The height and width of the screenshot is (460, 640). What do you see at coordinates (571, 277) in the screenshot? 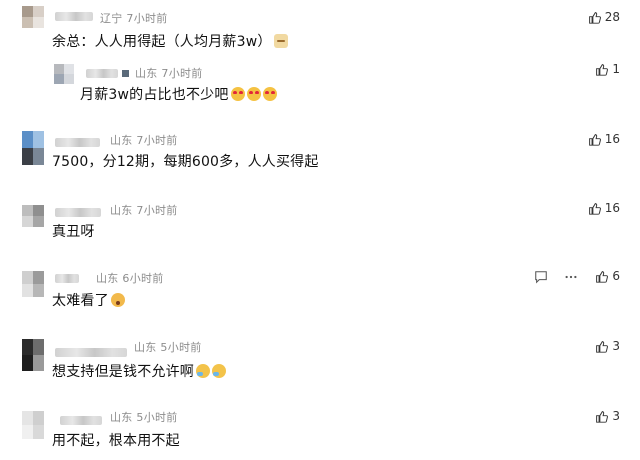
I see `more-icon` at bounding box center [571, 277].